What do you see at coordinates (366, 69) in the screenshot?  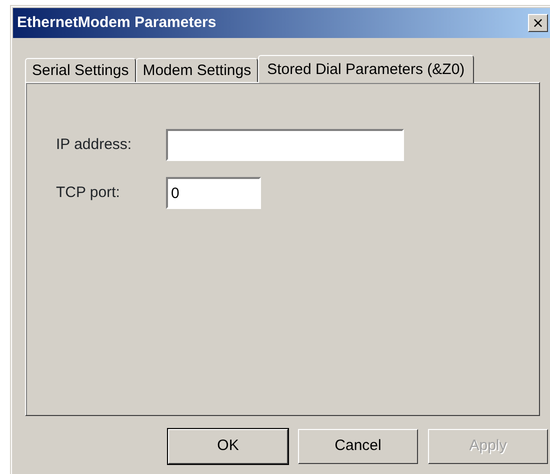 I see `tab: Stored Dial Parameters (&Z0)` at bounding box center [366, 69].